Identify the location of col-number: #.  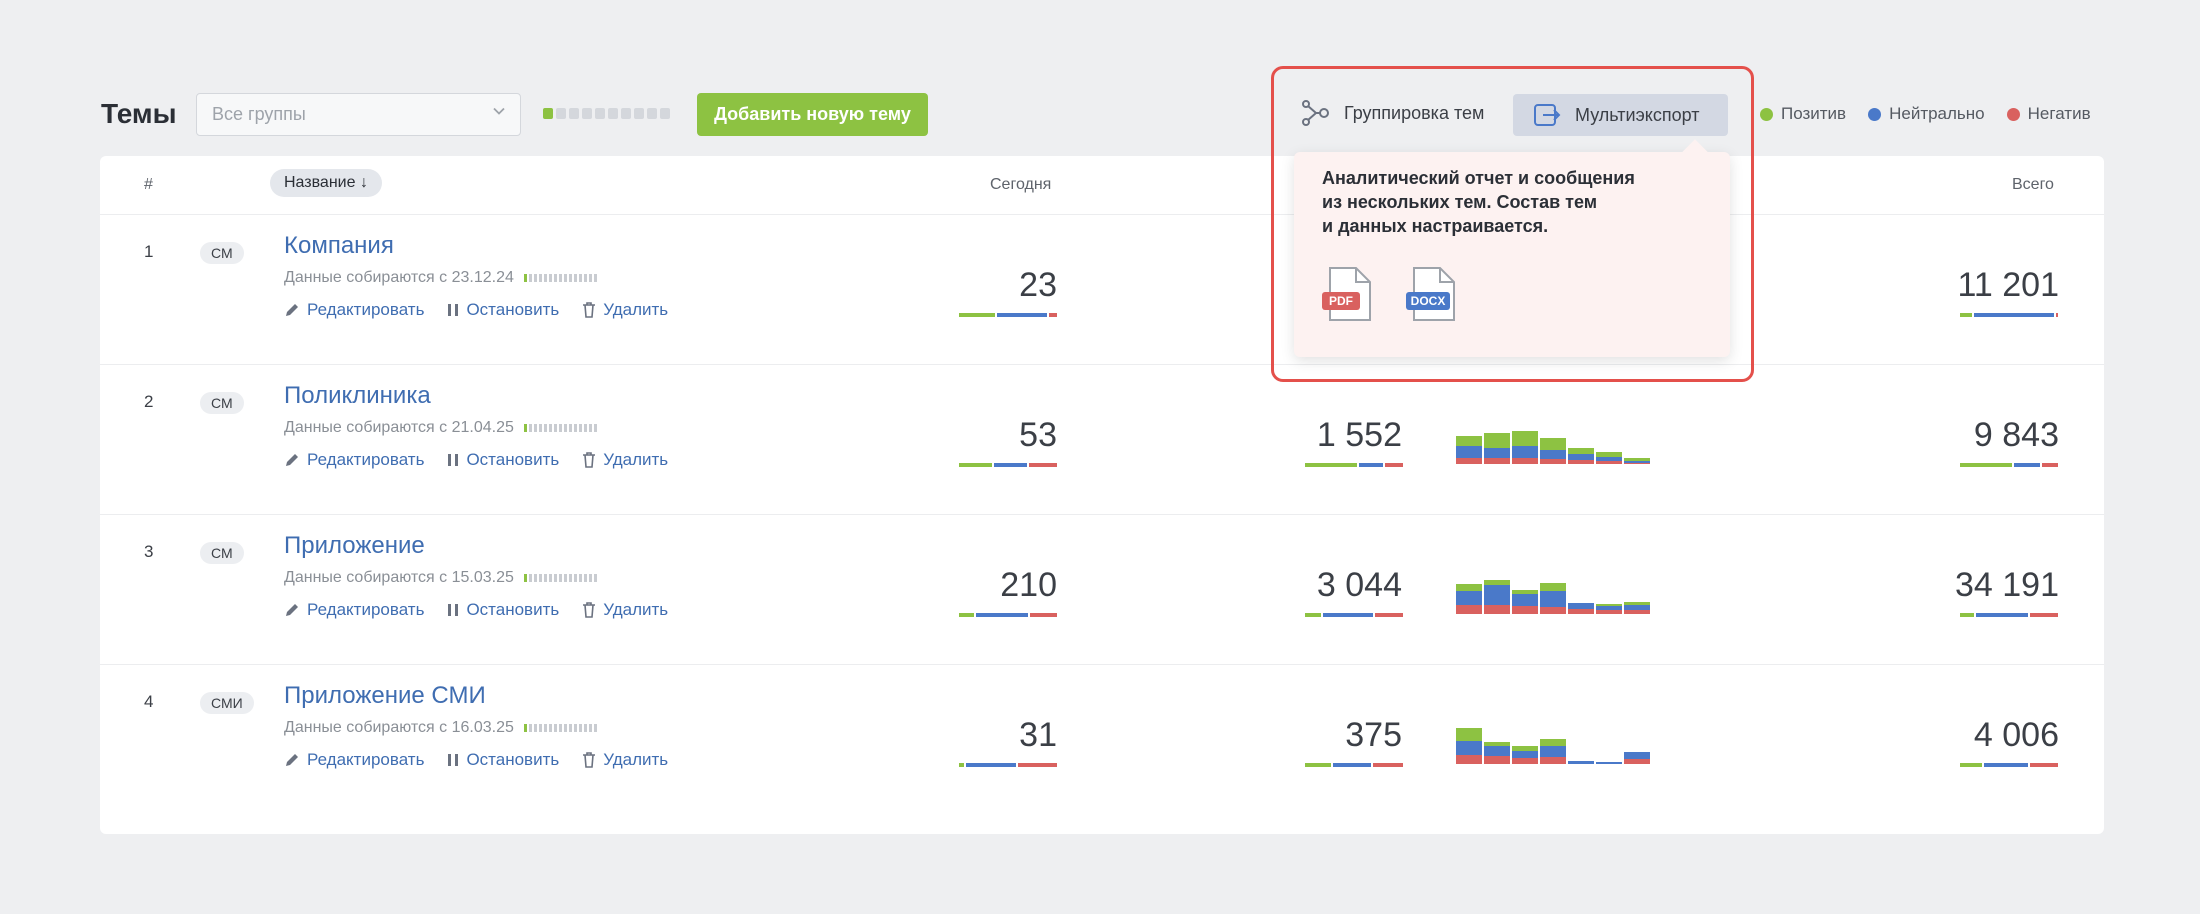
(148, 184).